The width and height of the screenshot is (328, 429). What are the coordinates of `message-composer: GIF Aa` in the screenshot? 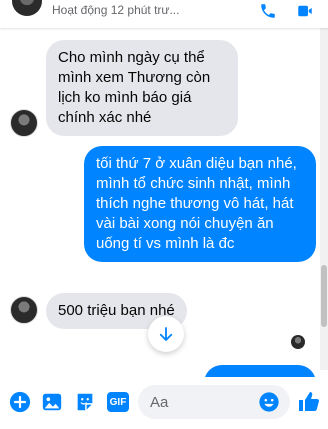 It's located at (164, 403).